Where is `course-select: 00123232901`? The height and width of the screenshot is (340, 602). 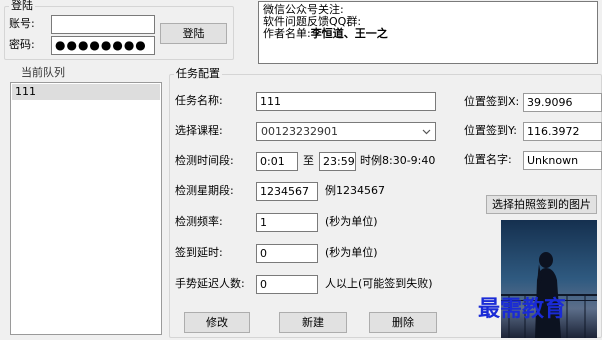 course-select: 00123232901 is located at coordinates (346, 131).